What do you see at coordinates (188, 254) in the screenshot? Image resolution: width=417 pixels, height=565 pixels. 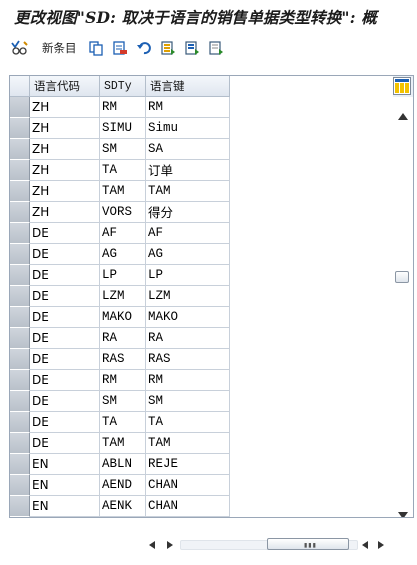 I see `cell-language-key: AG` at bounding box center [188, 254].